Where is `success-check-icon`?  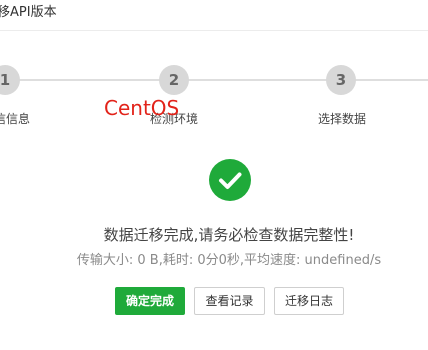 success-check-icon is located at coordinates (230, 180).